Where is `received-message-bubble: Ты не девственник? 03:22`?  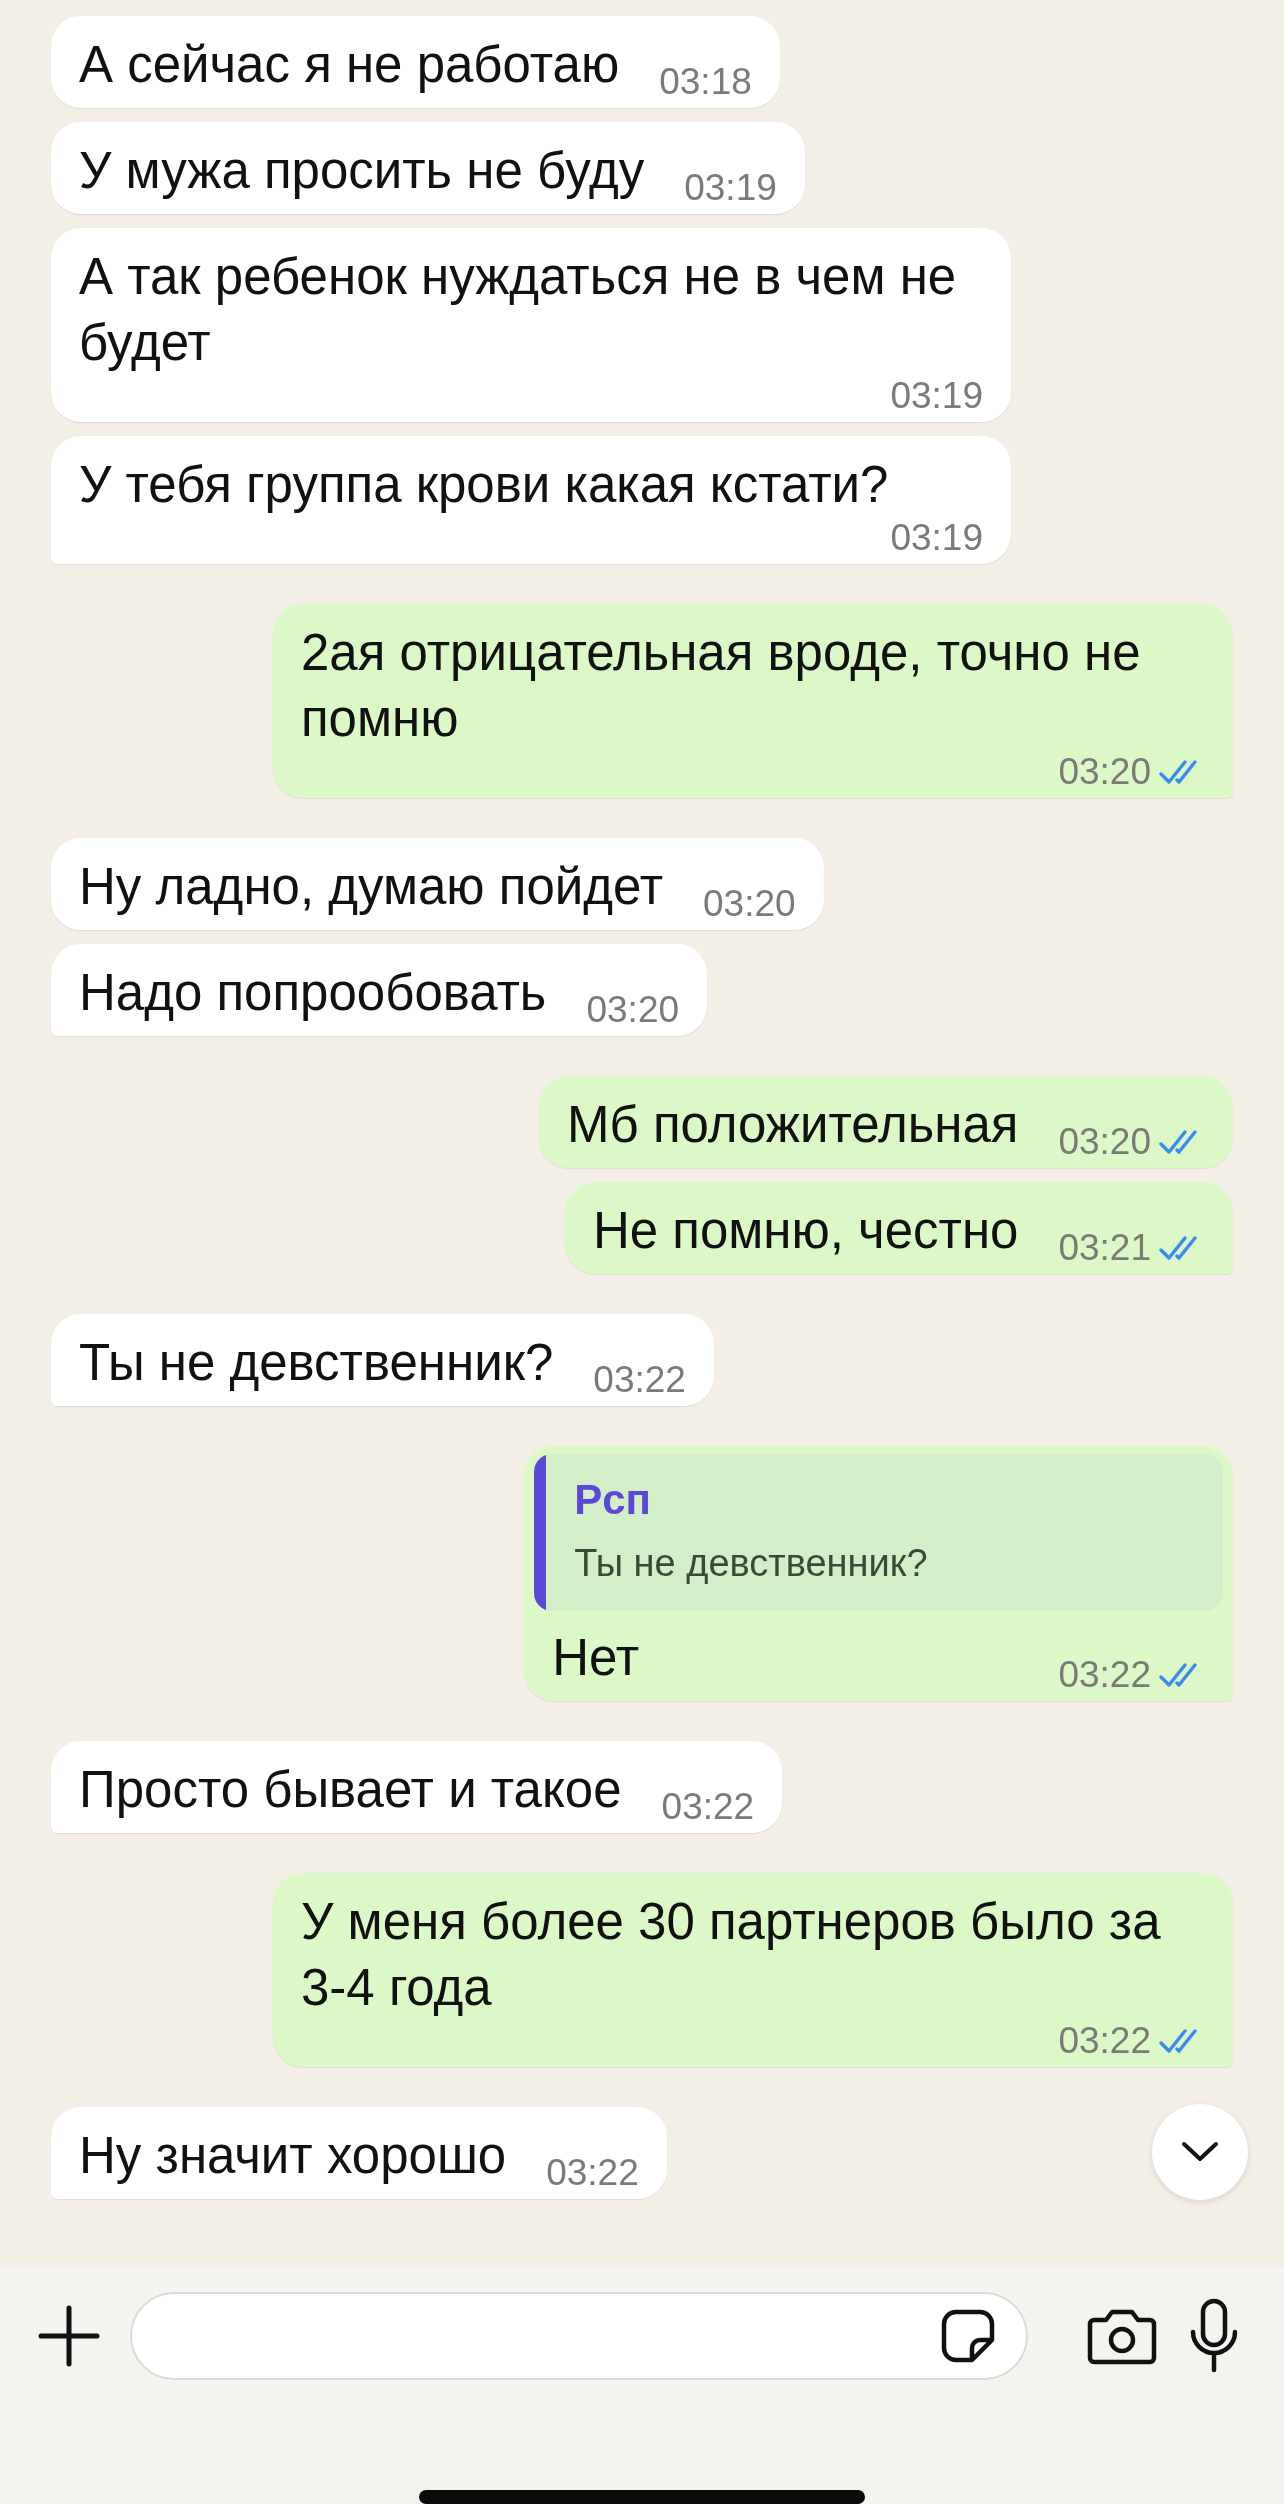
received-message-bubble: Ты не девственник? 03:22 is located at coordinates (382, 1360).